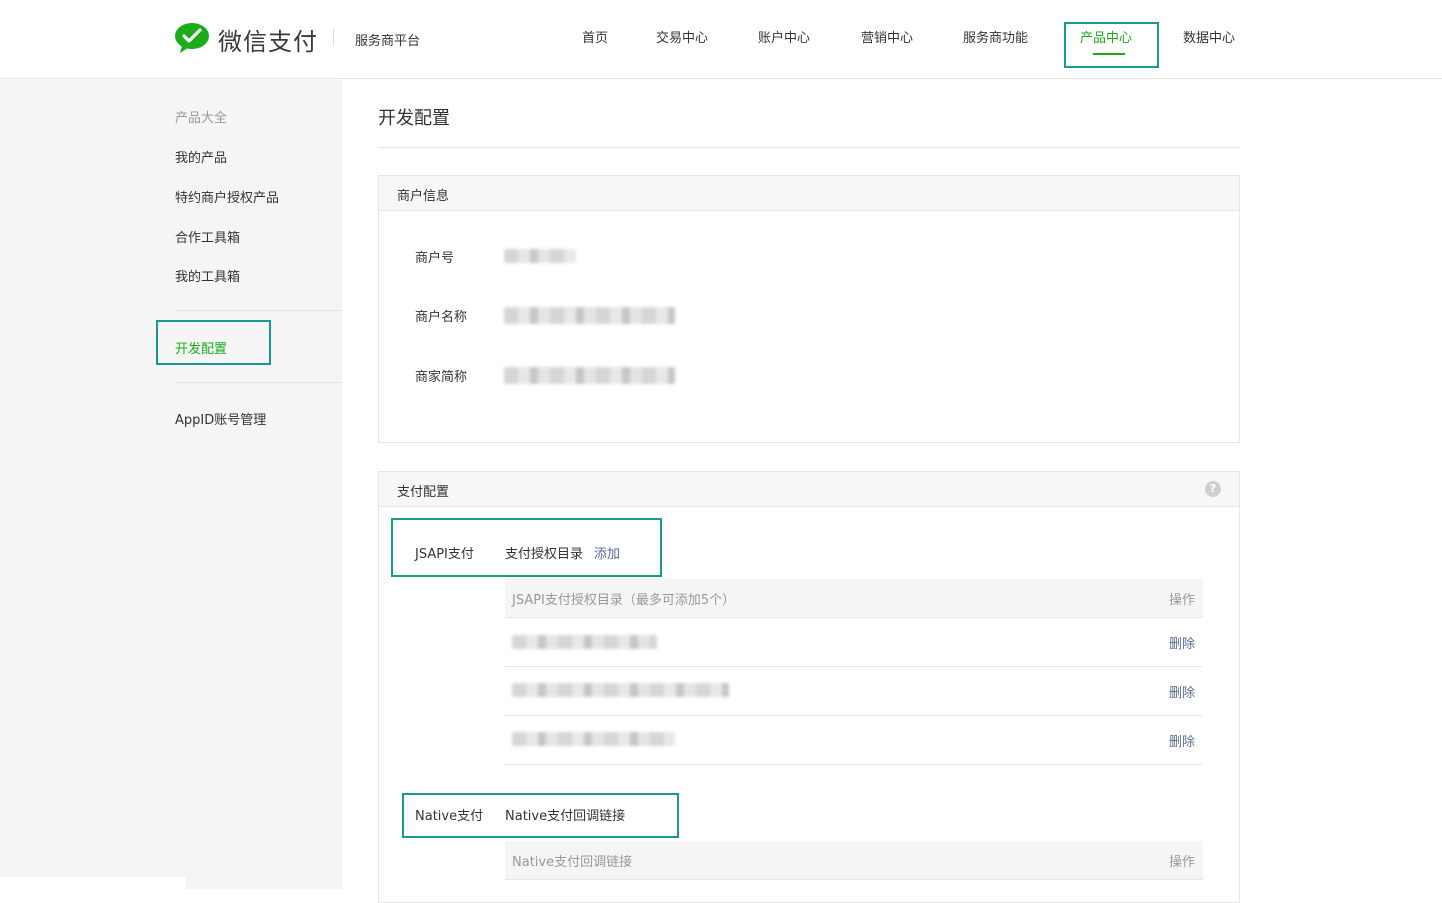 The image size is (1442, 903). I want to click on merchant-short-name-label: 商家简称, so click(441, 377).